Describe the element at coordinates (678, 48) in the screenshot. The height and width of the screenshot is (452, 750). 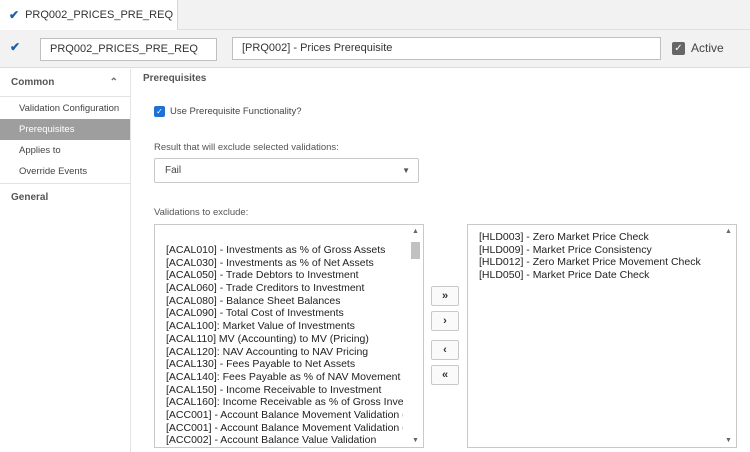
I see `active-checkbox: ✓` at that location.